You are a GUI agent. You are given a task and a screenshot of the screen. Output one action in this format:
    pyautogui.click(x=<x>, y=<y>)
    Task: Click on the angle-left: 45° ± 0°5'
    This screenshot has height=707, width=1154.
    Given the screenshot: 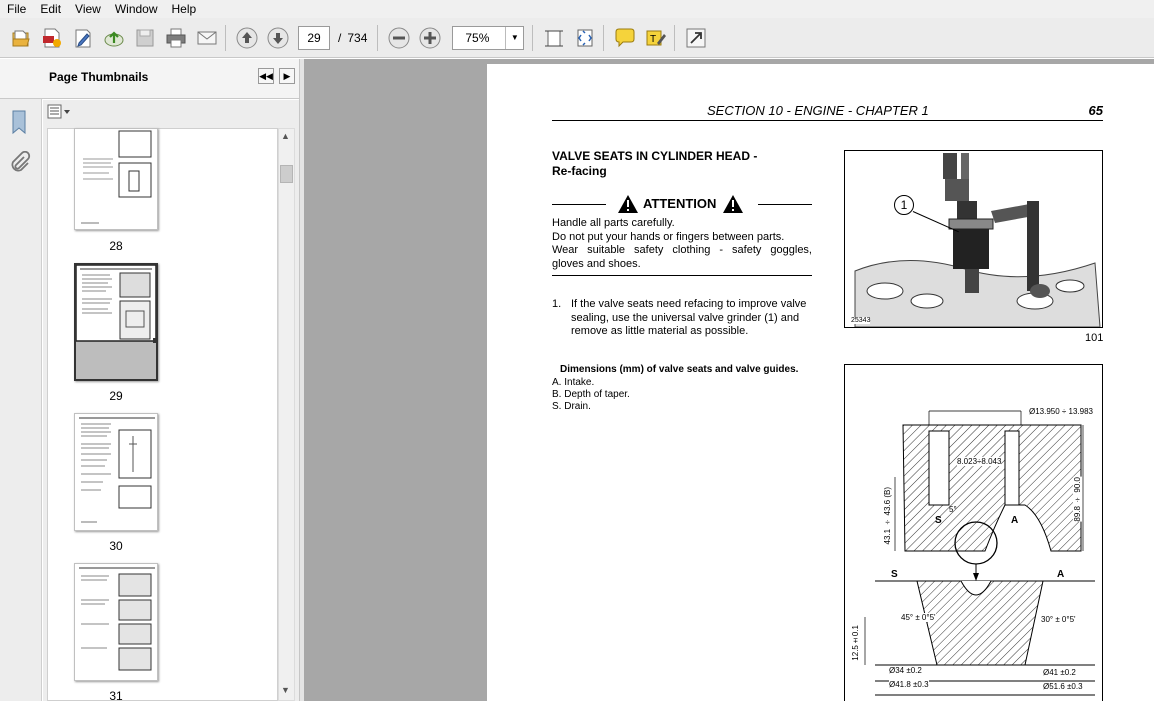 What is the action you would take?
    pyautogui.click(x=918, y=617)
    